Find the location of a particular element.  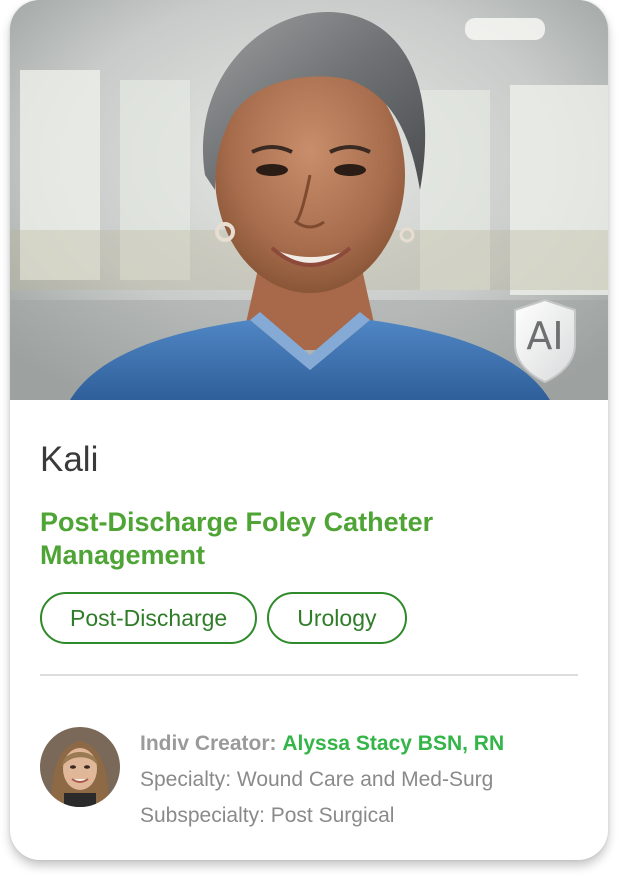

persona-title: Post-Discharge Foley Catheter Management is located at coordinates (237, 538).